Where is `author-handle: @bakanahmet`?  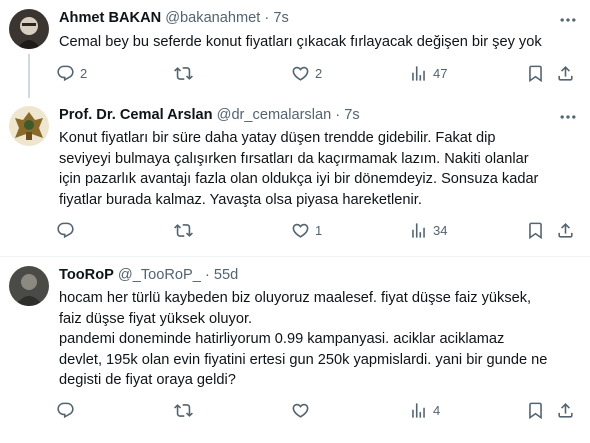
author-handle: @bakanahmet is located at coordinates (212, 18).